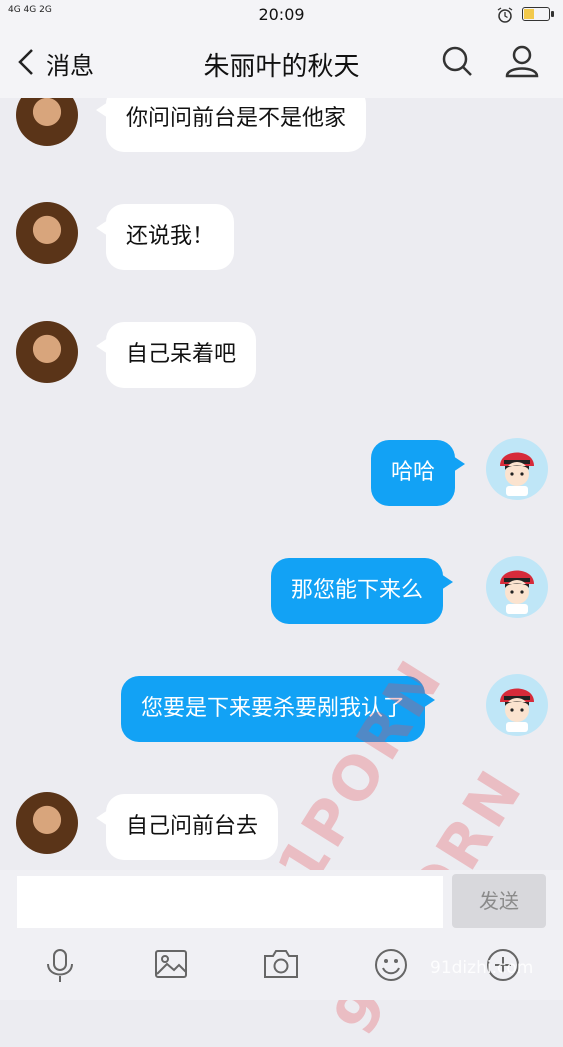  What do you see at coordinates (281, 67) in the screenshot?
I see `page-title: 朱丽叶的秋天` at bounding box center [281, 67].